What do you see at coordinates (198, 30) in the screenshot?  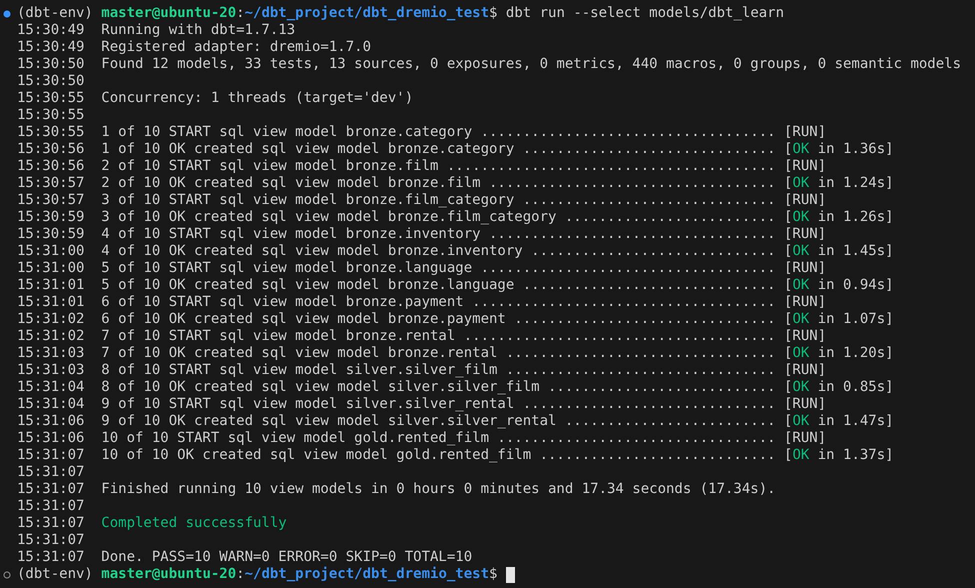 I see `log-message: Running with dbt=1.7.13` at bounding box center [198, 30].